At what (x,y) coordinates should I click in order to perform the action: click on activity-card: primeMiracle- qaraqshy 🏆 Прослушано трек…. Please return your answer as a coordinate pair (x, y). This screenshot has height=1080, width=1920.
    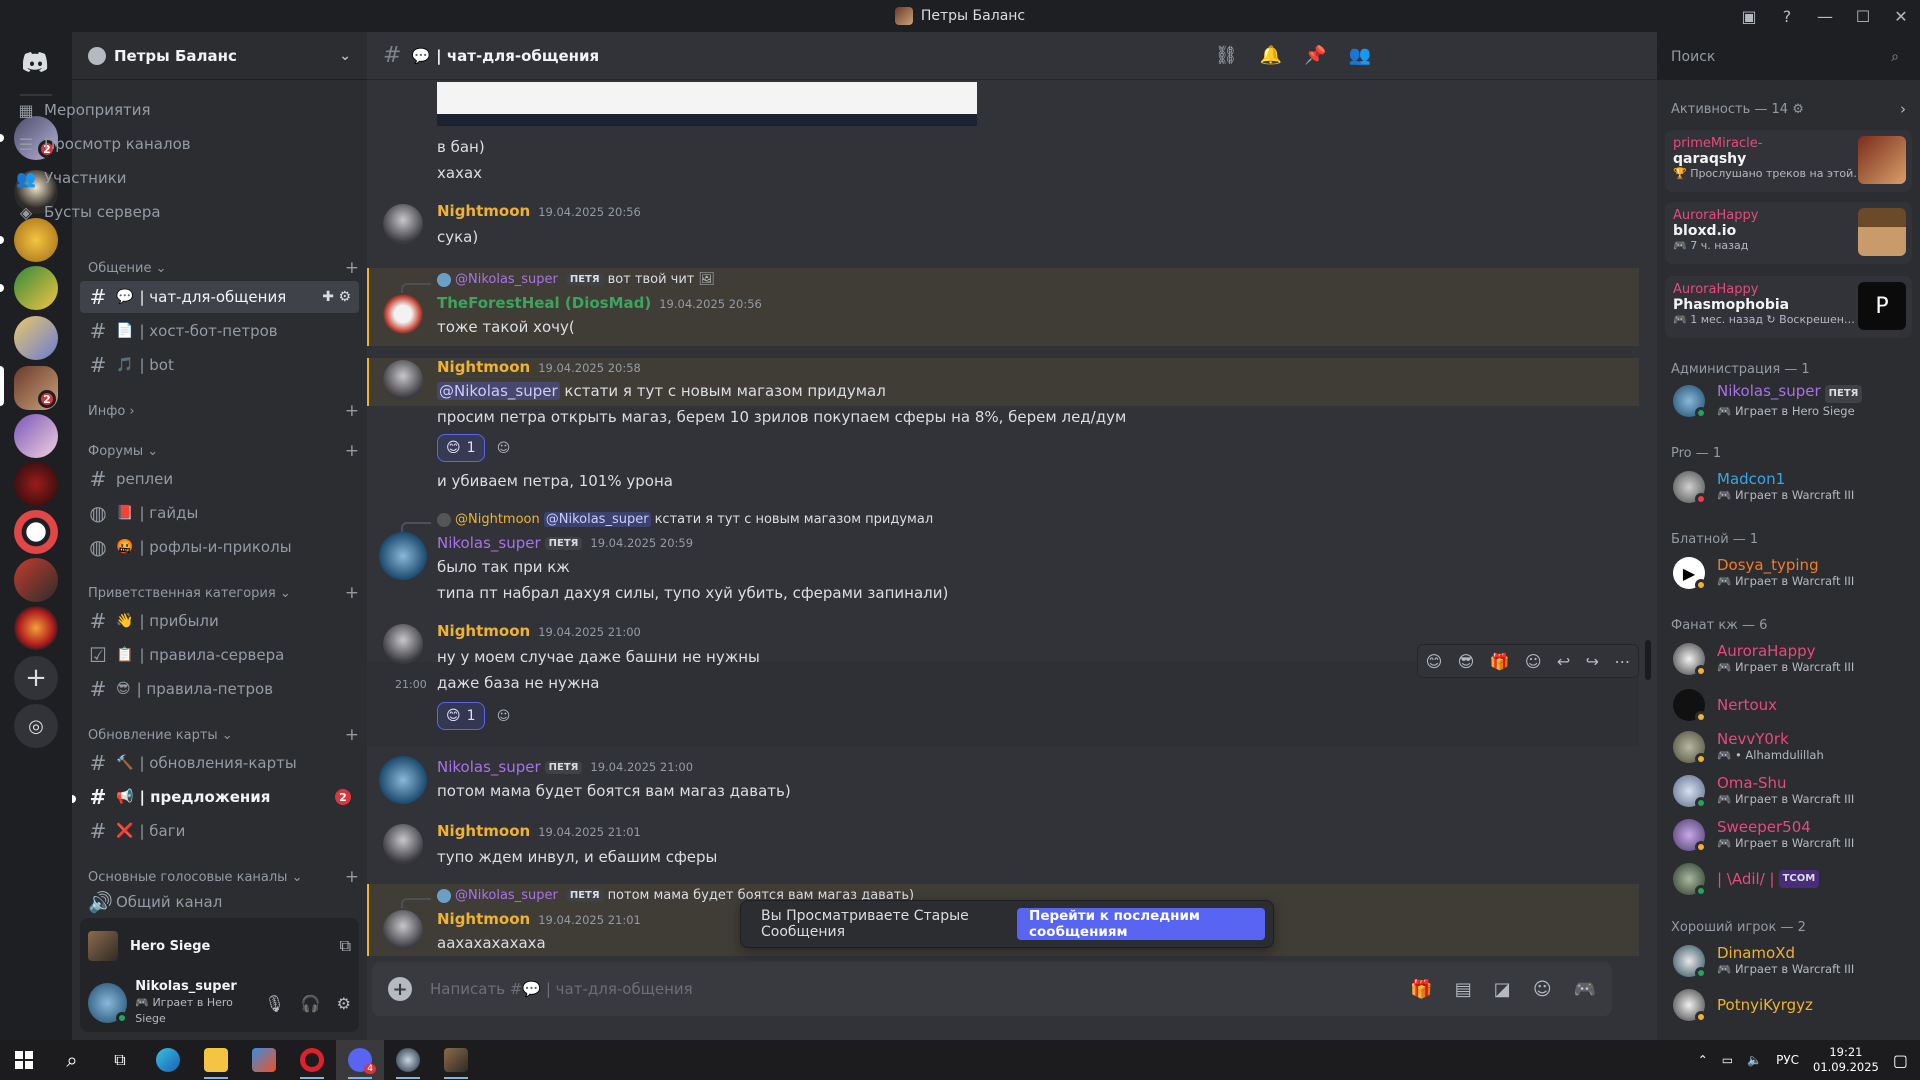
    Looking at the image, I should click on (1788, 161).